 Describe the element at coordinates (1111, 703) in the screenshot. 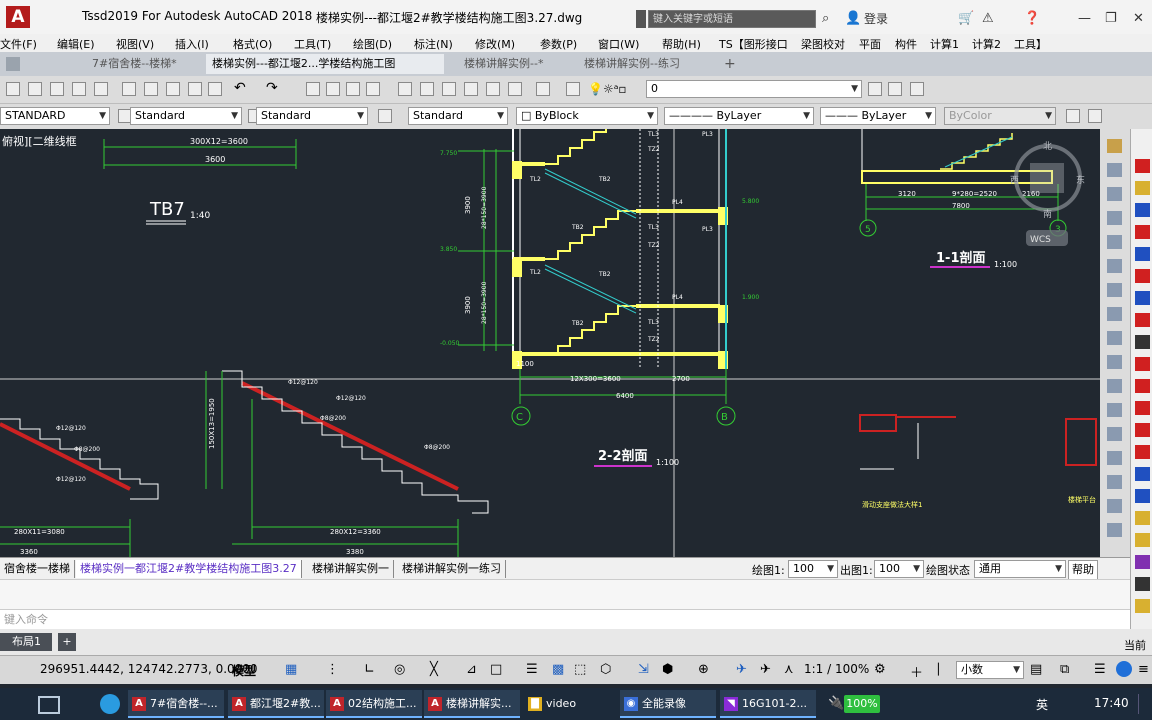

I see `clock: 17:40` at that location.